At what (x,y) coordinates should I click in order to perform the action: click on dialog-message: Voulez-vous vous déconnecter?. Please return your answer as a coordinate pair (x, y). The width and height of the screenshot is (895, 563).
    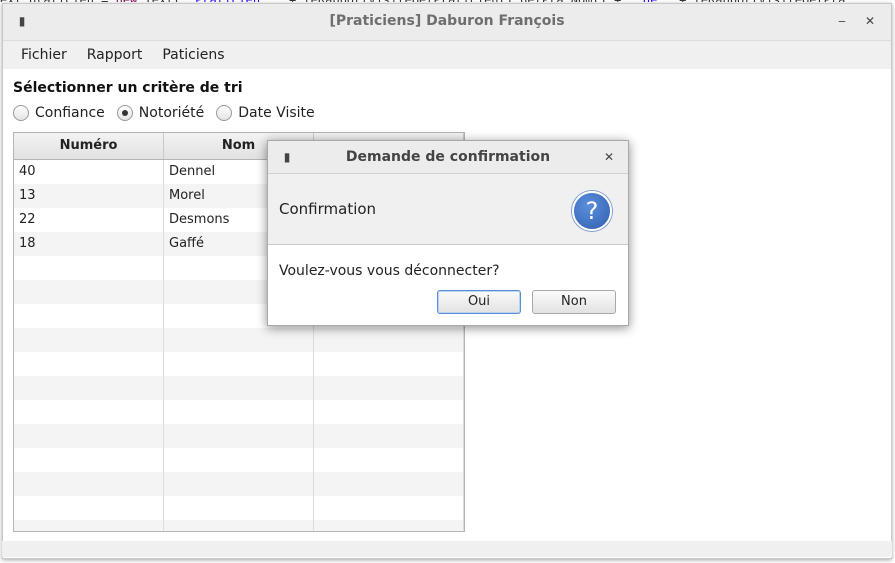
    Looking at the image, I should click on (389, 271).